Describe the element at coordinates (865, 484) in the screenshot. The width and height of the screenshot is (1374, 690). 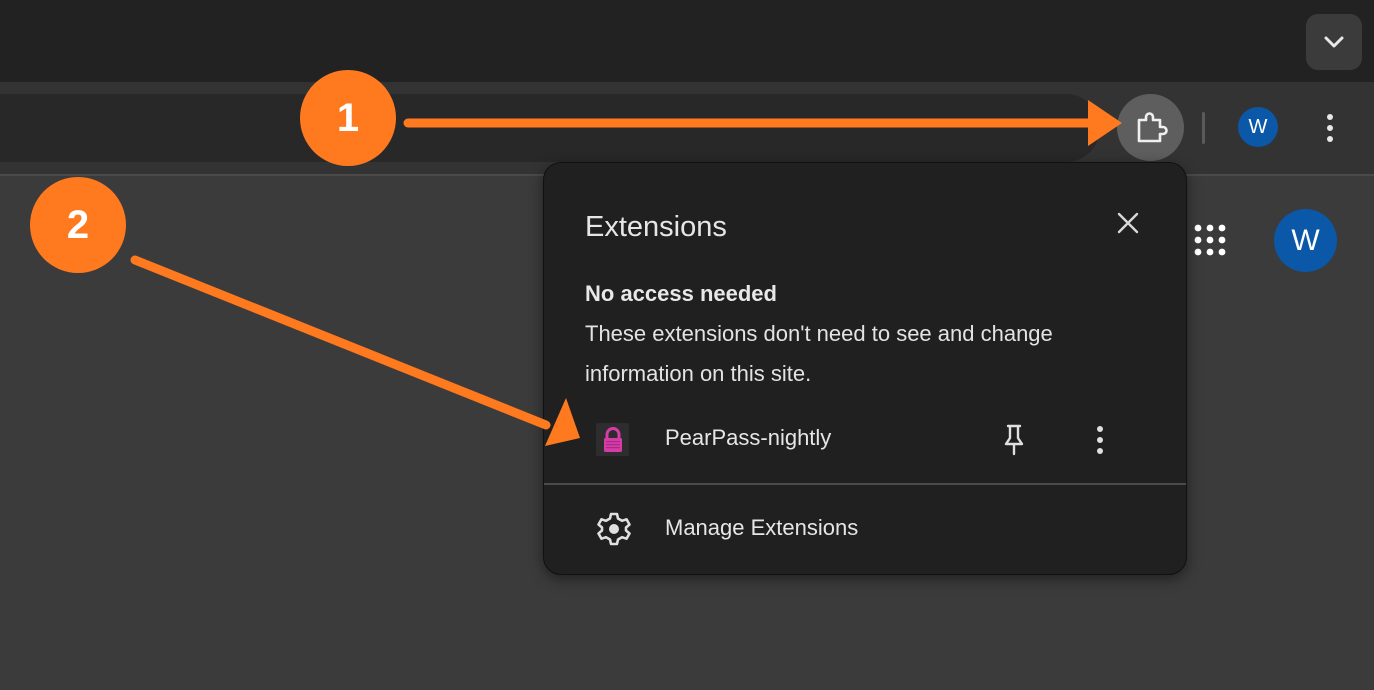
I see `popup-divider` at that location.